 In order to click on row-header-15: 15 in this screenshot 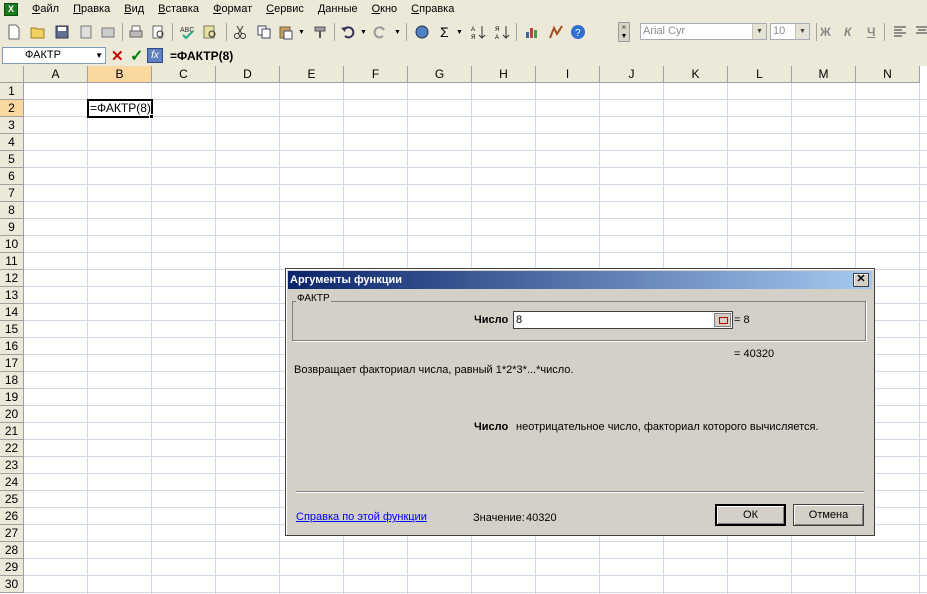, I will do `click(12, 329)`.